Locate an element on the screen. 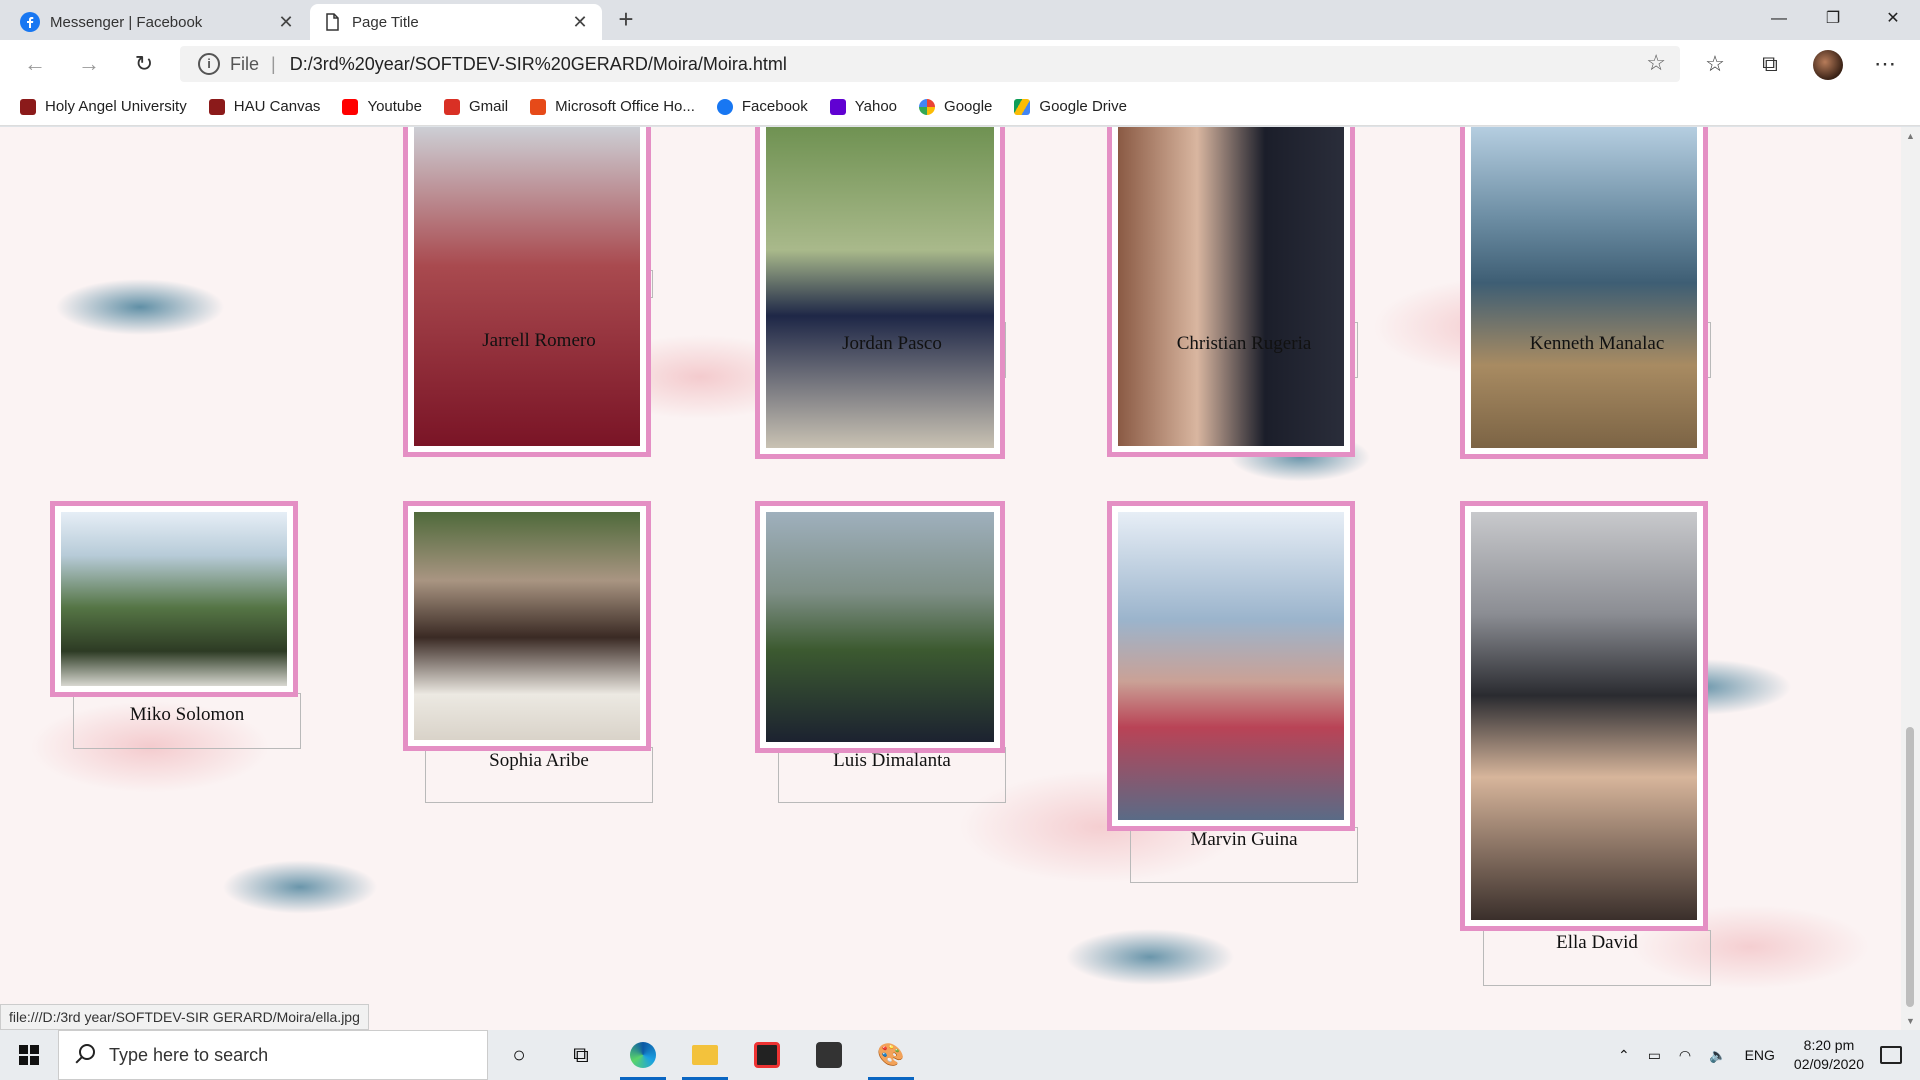 The image size is (1920, 1080). bookmark-yahoo: Yahoo is located at coordinates (863, 106).